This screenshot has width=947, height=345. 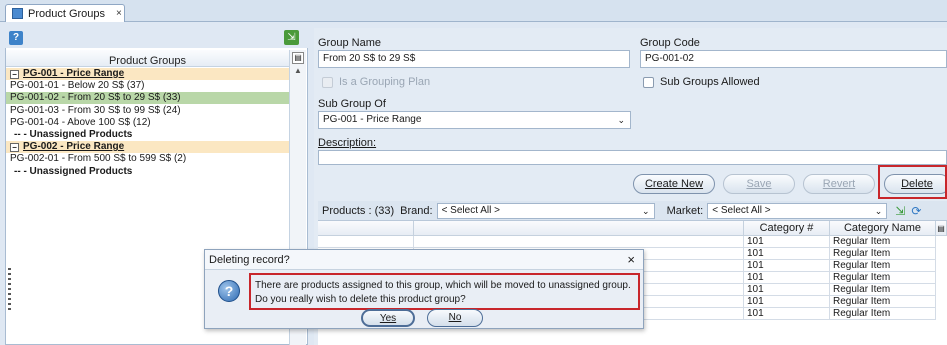 What do you see at coordinates (229, 291) in the screenshot?
I see `question-icon: ?` at bounding box center [229, 291].